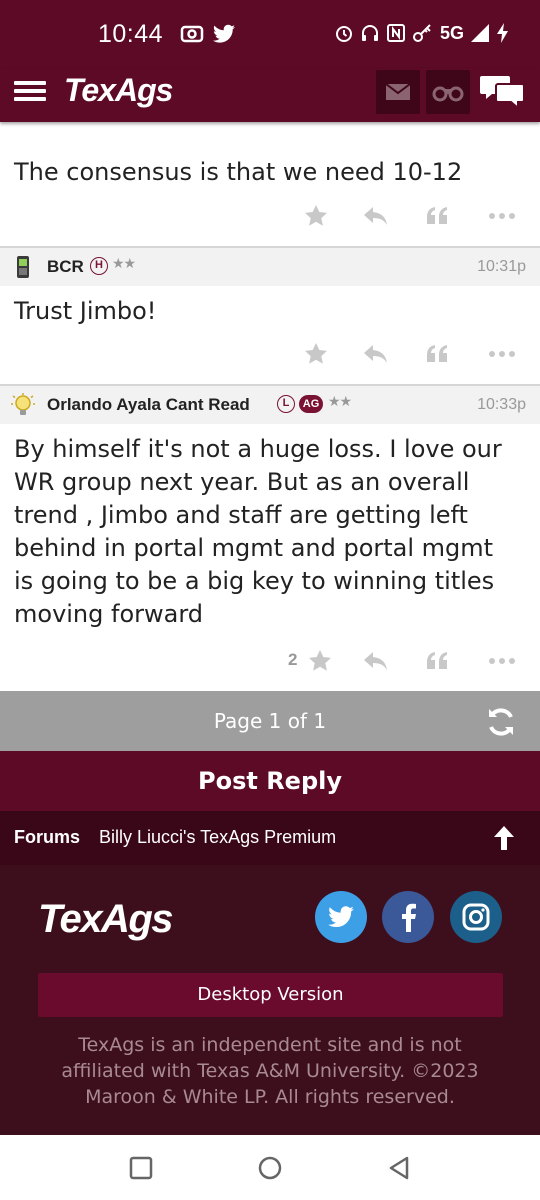 The width and height of the screenshot is (540, 1200). Describe the element at coordinates (504, 838) in the screenshot. I see `arrow-up-icon` at that location.